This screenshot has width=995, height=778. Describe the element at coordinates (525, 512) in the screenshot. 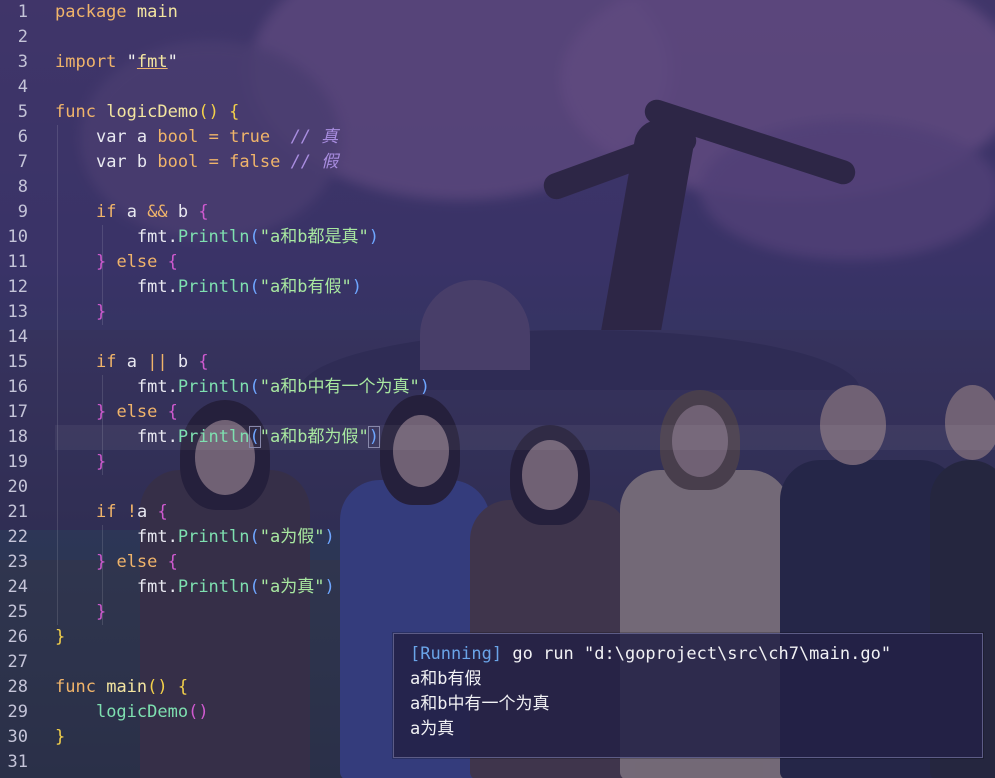

I see `code-line: if !a {` at that location.